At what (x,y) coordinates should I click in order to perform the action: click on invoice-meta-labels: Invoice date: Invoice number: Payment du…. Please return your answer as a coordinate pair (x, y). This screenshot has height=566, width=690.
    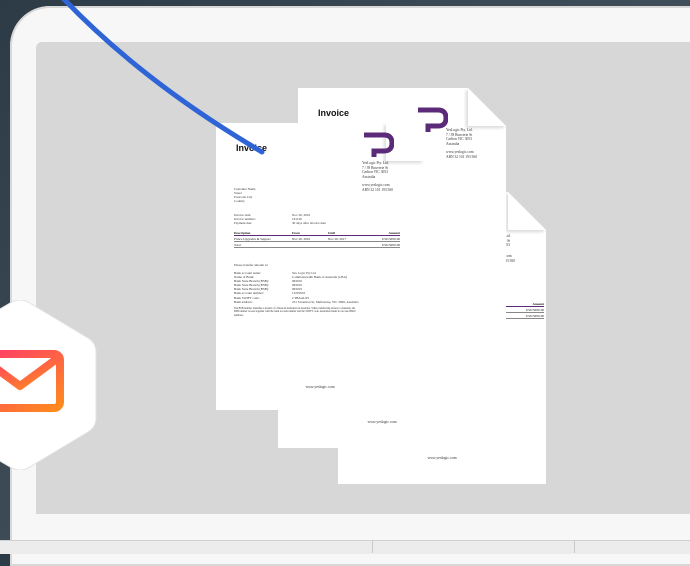
    Looking at the image, I should click on (245, 219).